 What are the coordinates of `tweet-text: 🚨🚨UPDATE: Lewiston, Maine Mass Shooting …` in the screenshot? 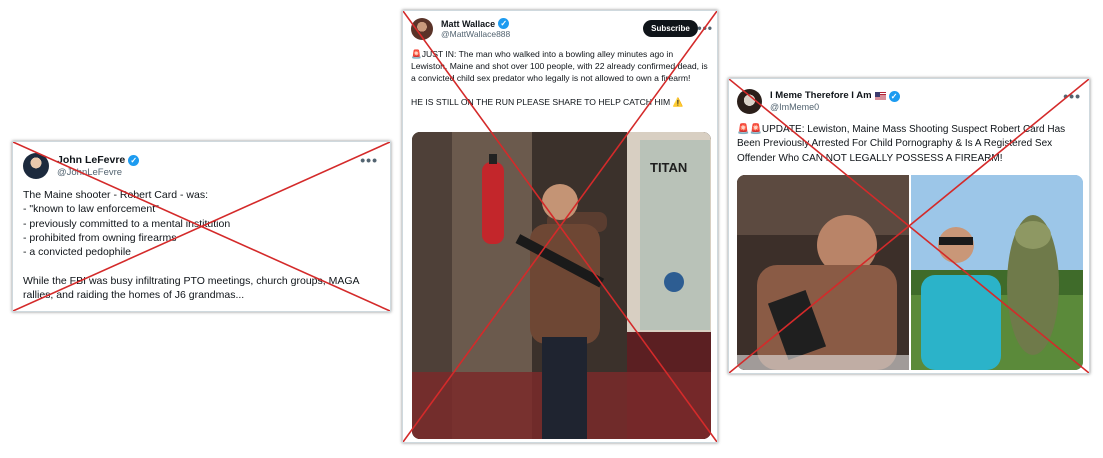 It's located at (901, 144).